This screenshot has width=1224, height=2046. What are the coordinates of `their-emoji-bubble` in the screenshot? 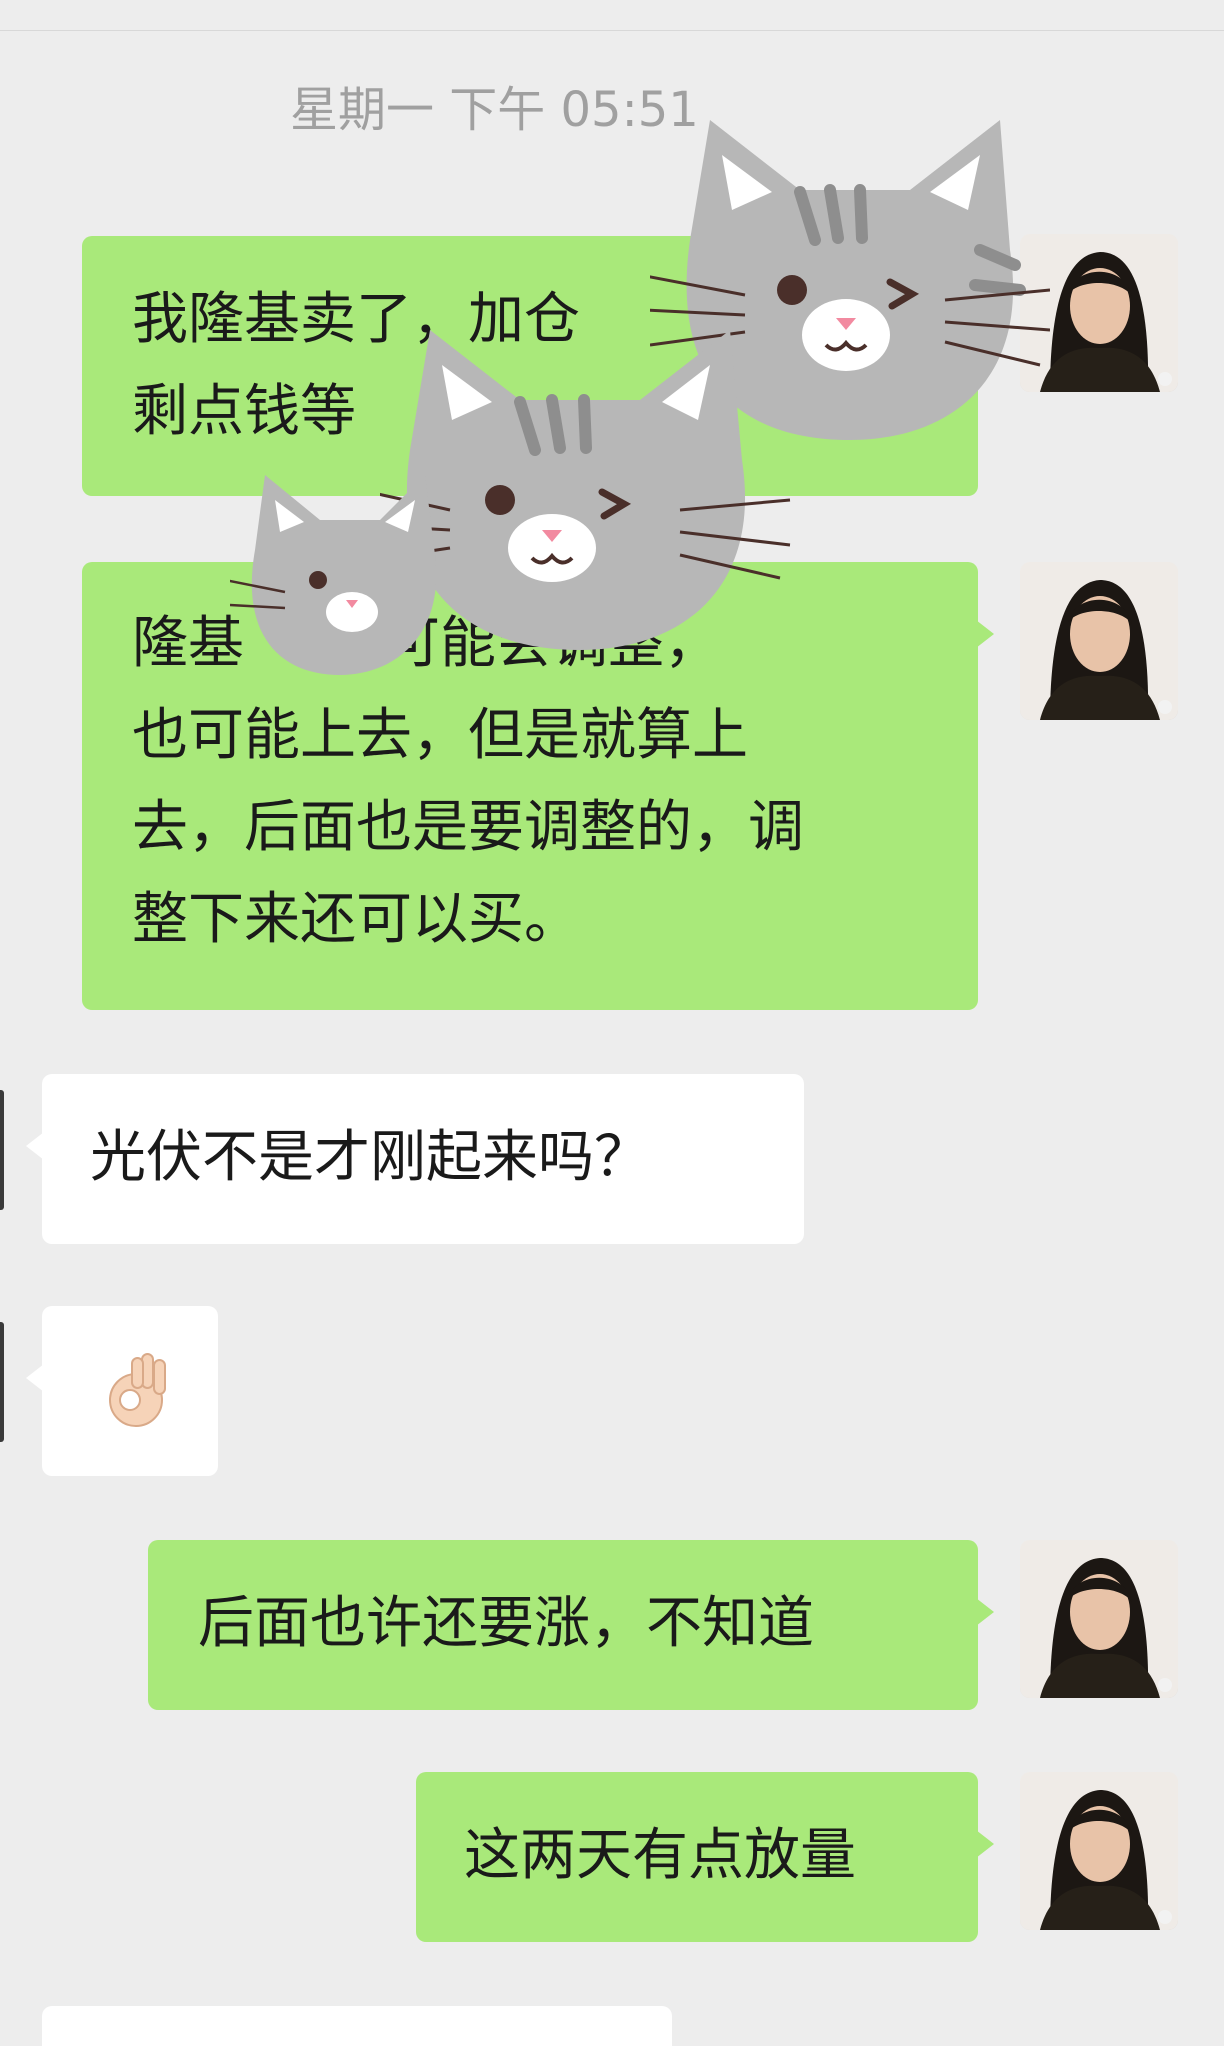 It's located at (122, 1391).